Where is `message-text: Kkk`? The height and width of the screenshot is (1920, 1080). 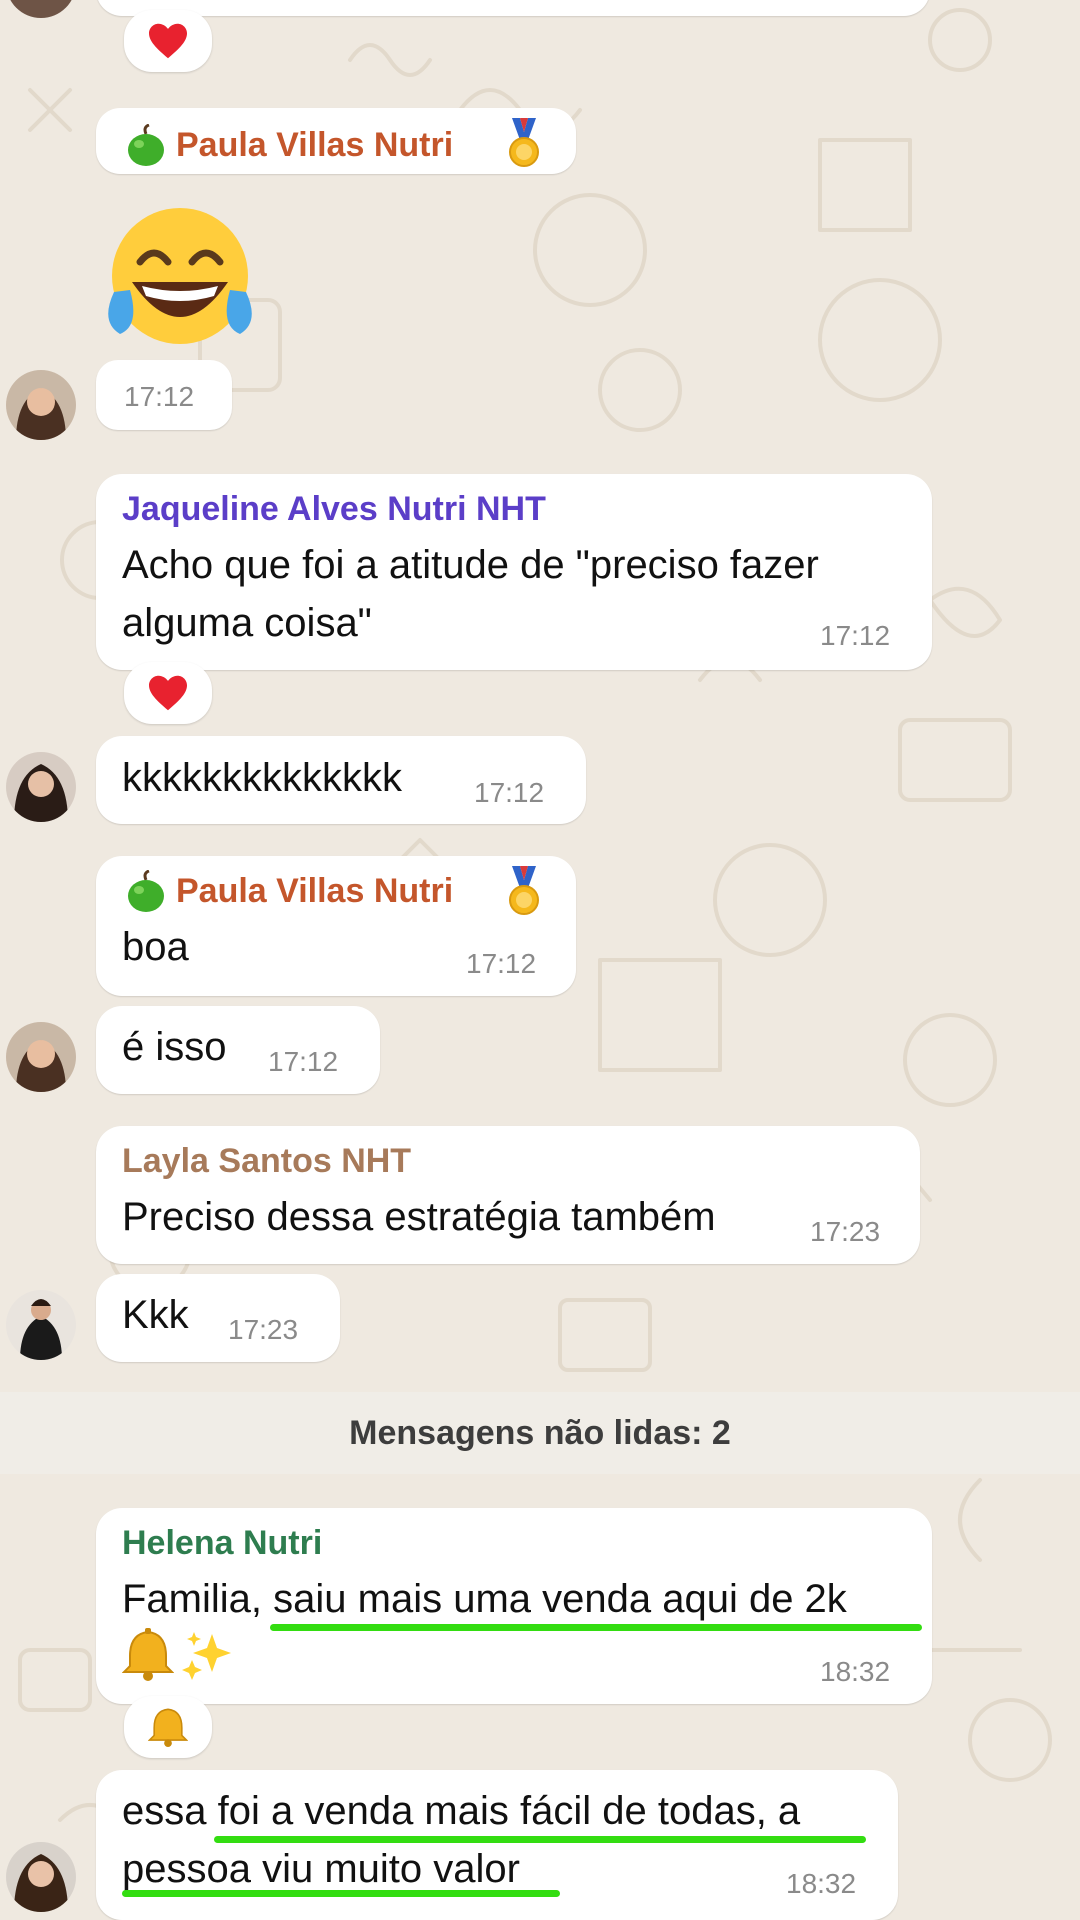
message-text: Kkk is located at coordinates (155, 1315).